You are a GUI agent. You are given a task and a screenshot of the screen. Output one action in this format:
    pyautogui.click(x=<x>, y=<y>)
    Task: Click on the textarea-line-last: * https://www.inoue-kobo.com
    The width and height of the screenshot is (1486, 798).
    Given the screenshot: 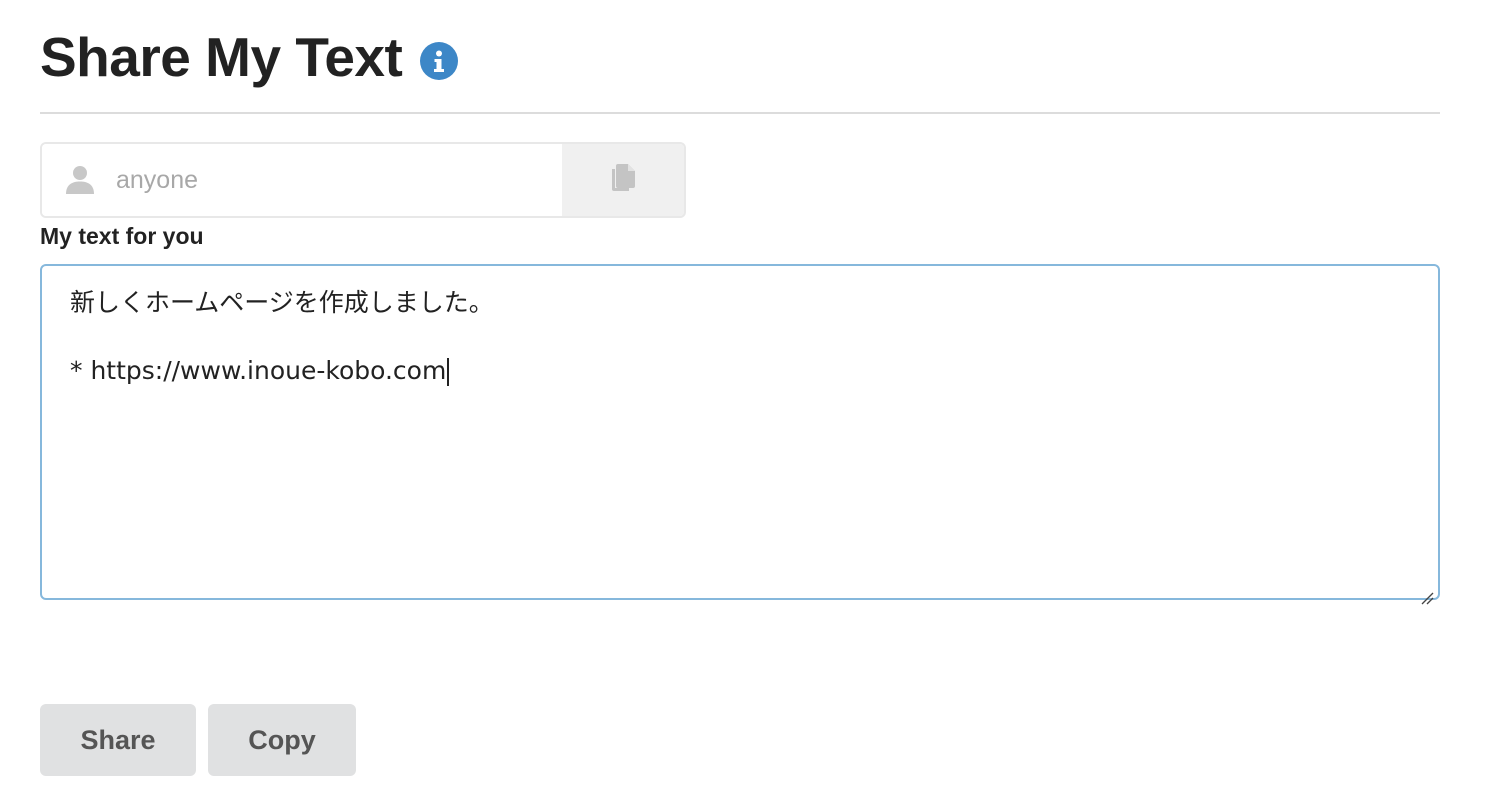 What is the action you would take?
    pyautogui.click(x=740, y=371)
    